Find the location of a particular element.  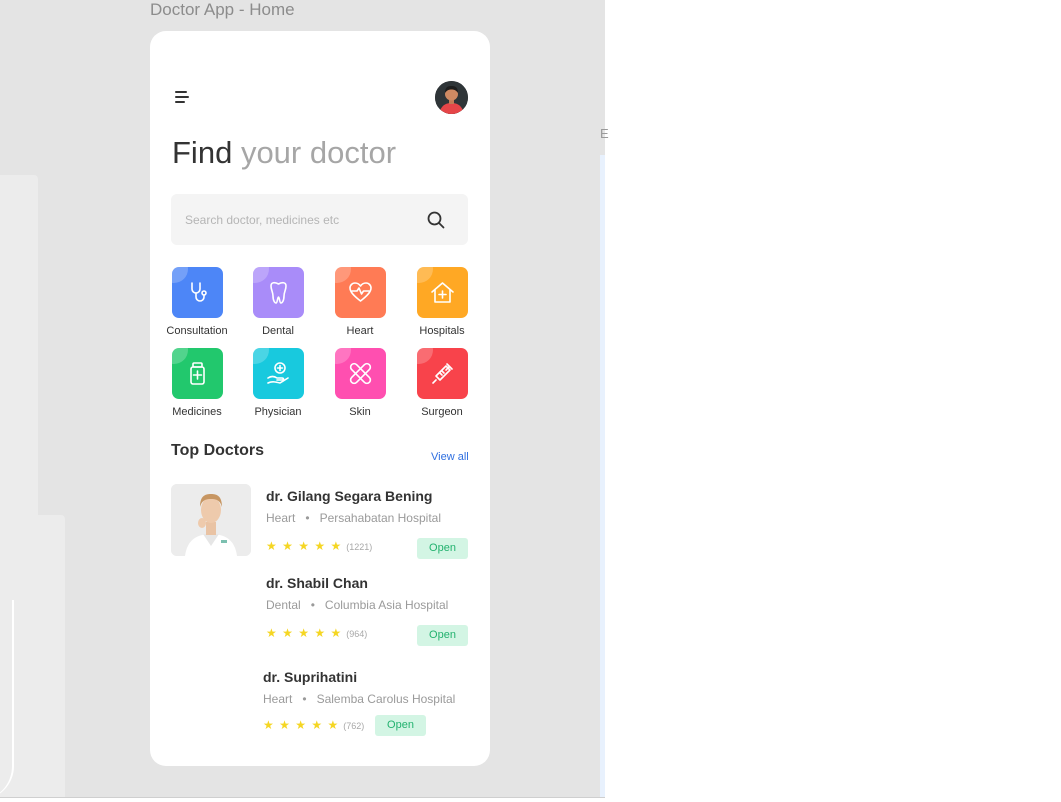

user-avatar is located at coordinates (451, 97).